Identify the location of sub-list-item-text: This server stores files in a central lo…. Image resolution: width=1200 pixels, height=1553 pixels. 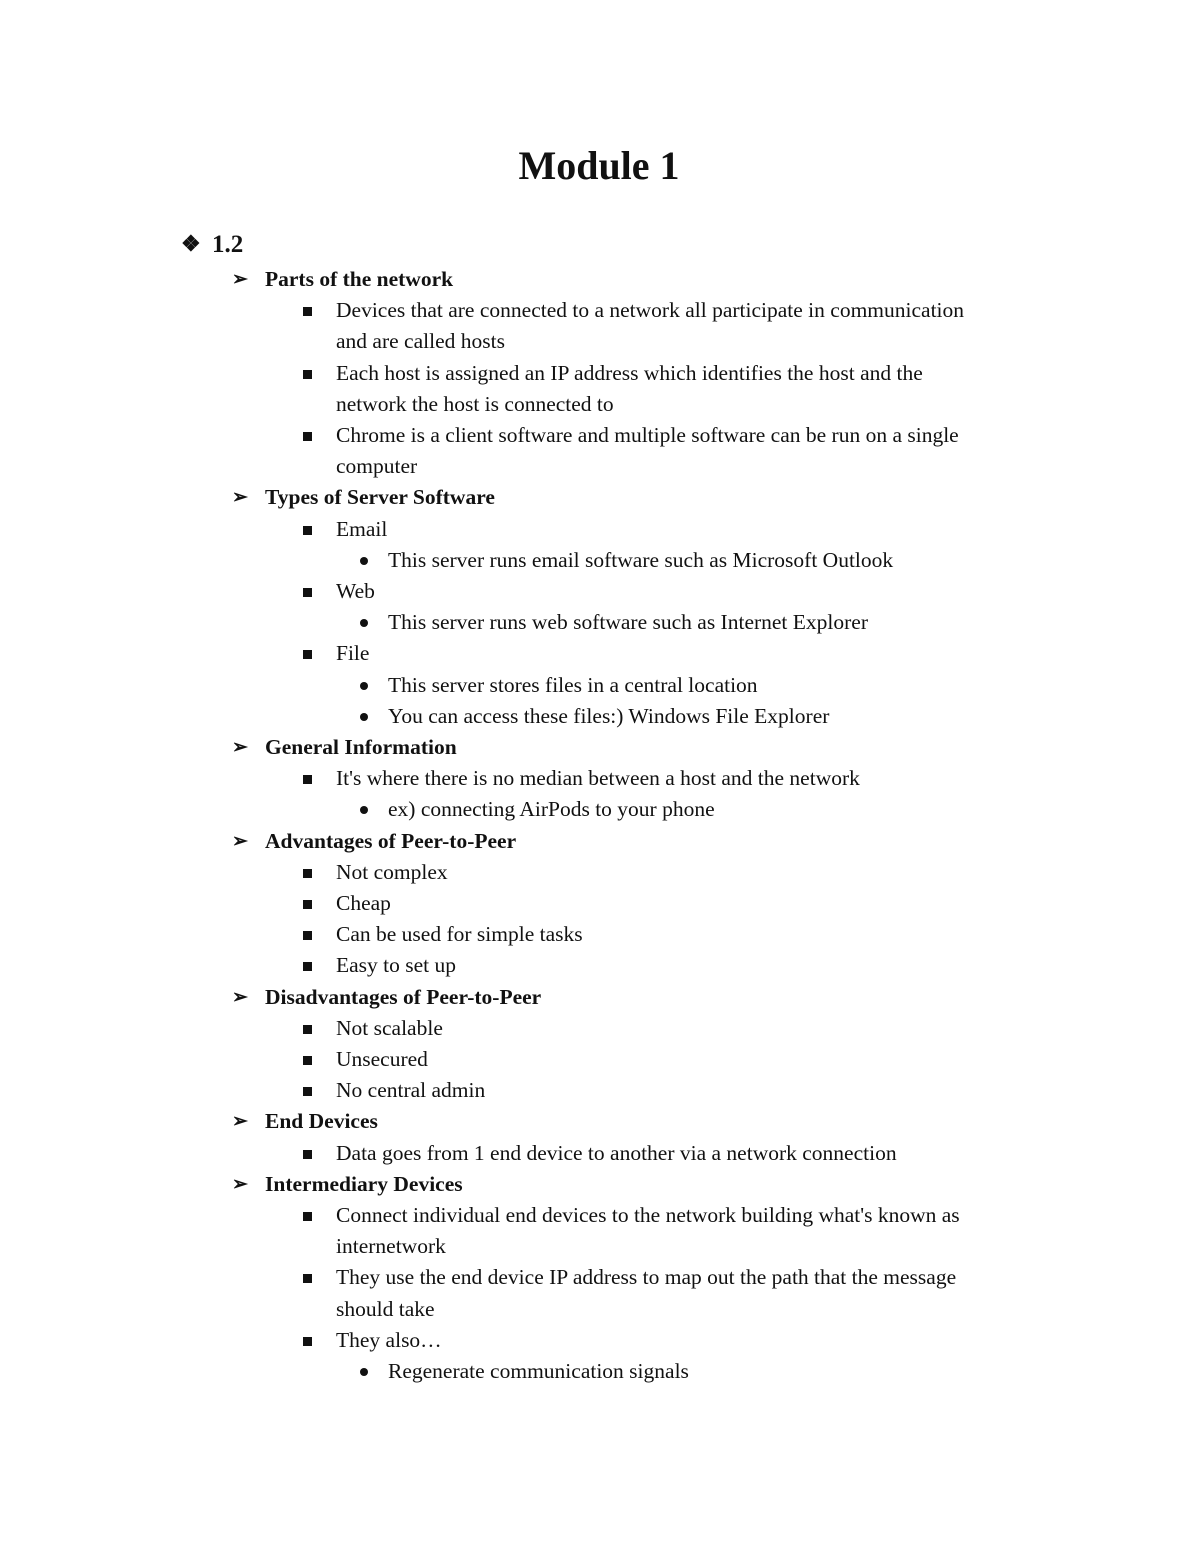
(573, 684).